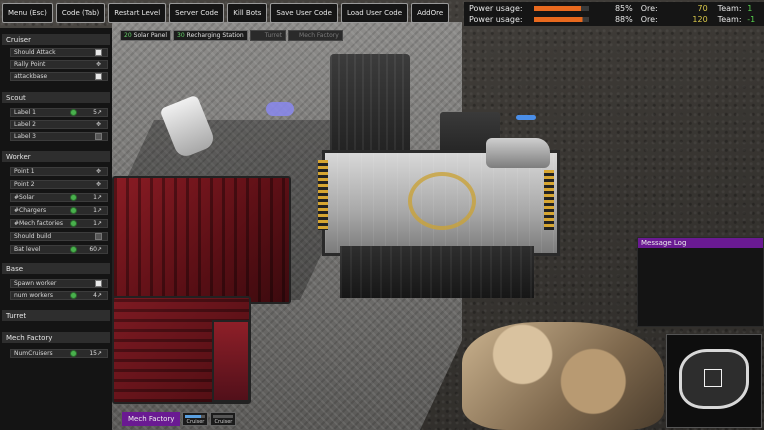  What do you see at coordinates (623, 19) in the screenshot?
I see `power-usage-percent: 88%` at bounding box center [623, 19].